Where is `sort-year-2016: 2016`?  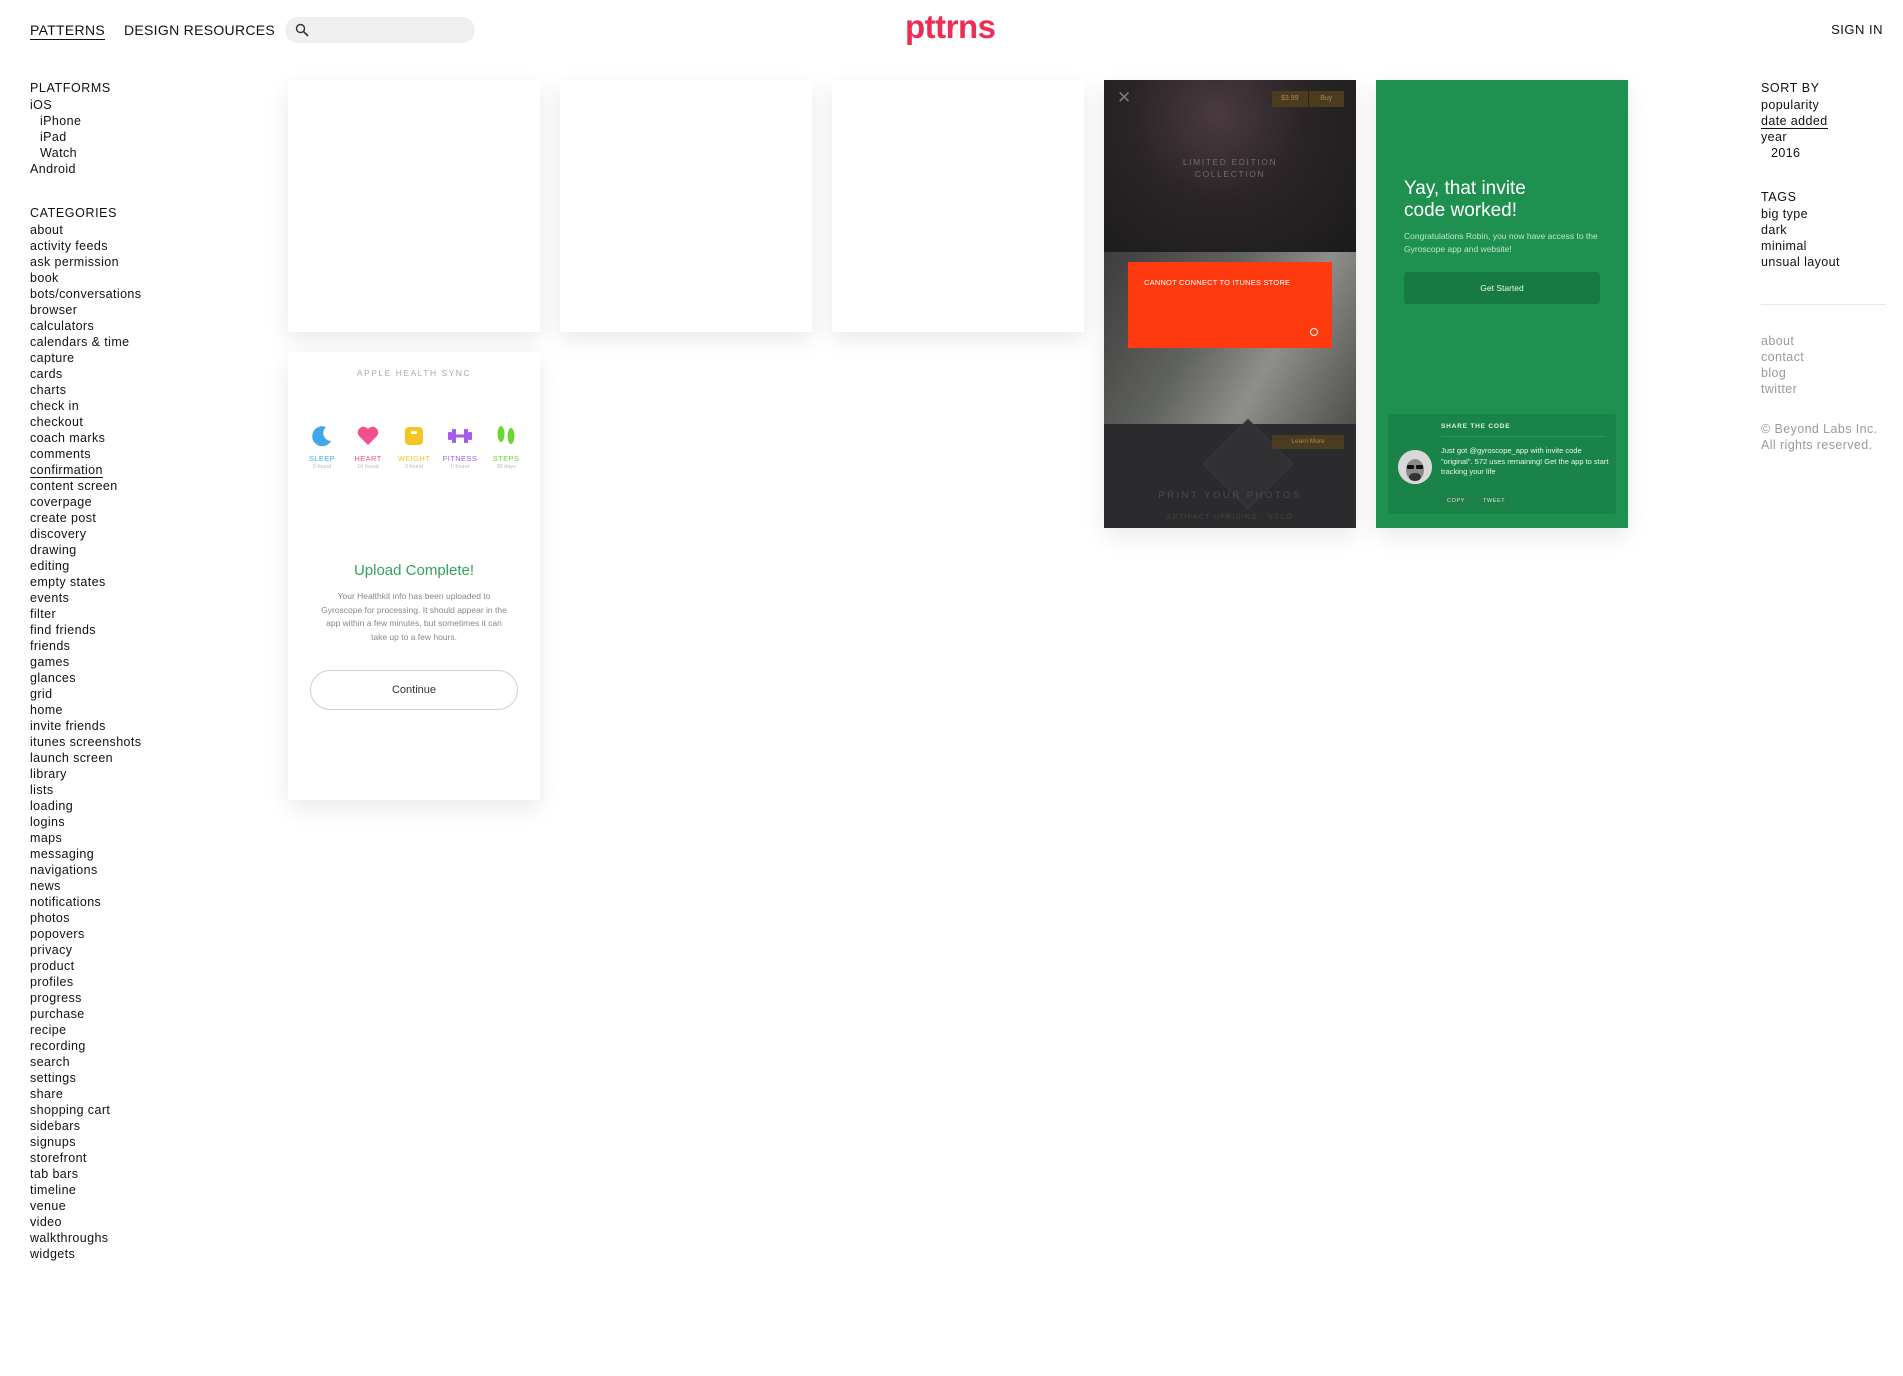 sort-year-2016: 2016 is located at coordinates (1823, 153).